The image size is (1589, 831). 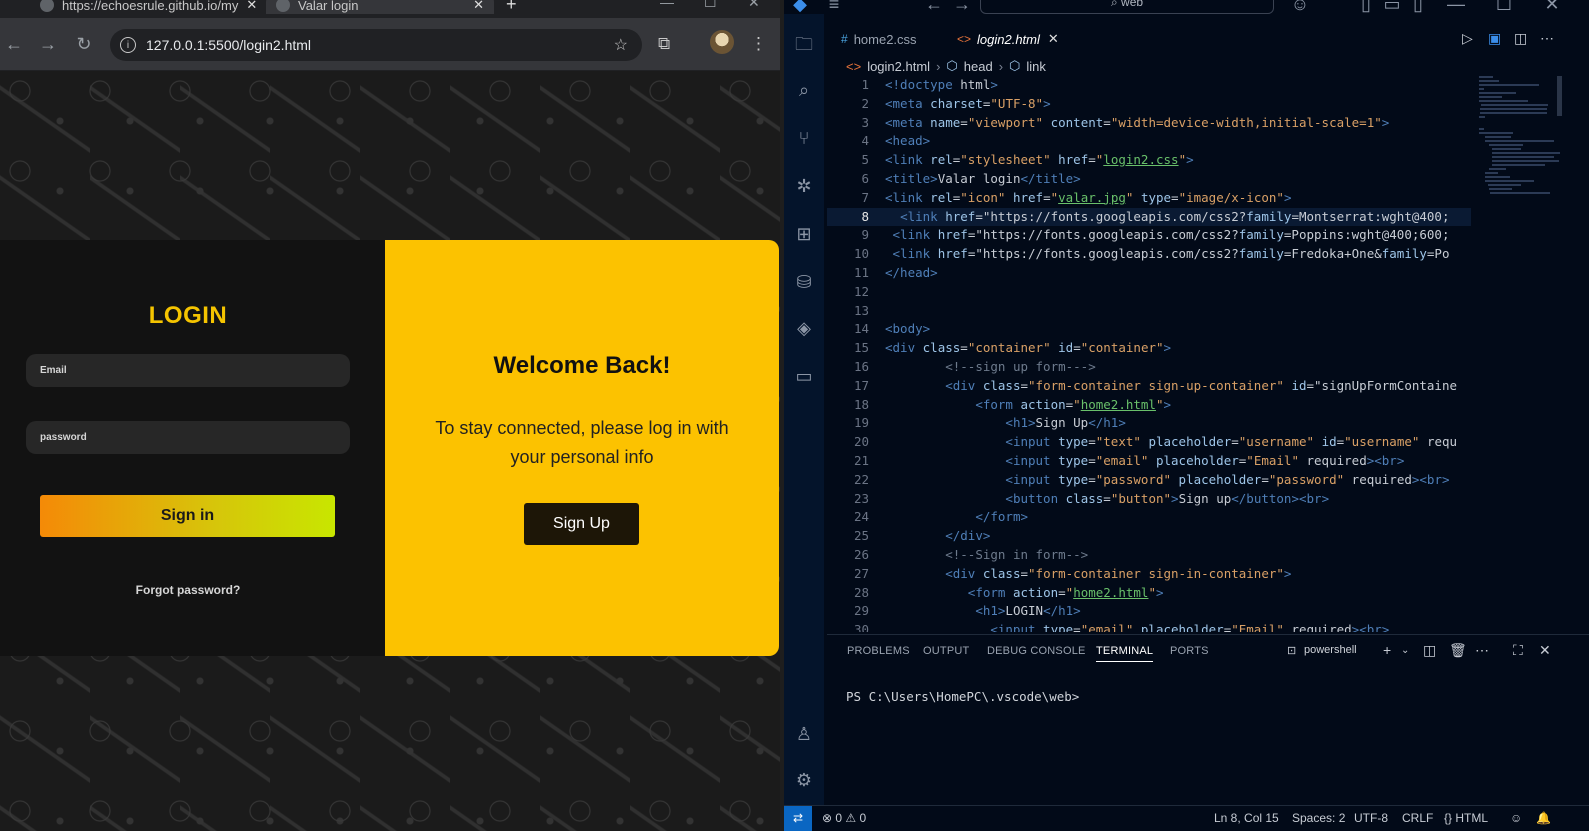 I want to click on password-field, so click(x=188, y=437).